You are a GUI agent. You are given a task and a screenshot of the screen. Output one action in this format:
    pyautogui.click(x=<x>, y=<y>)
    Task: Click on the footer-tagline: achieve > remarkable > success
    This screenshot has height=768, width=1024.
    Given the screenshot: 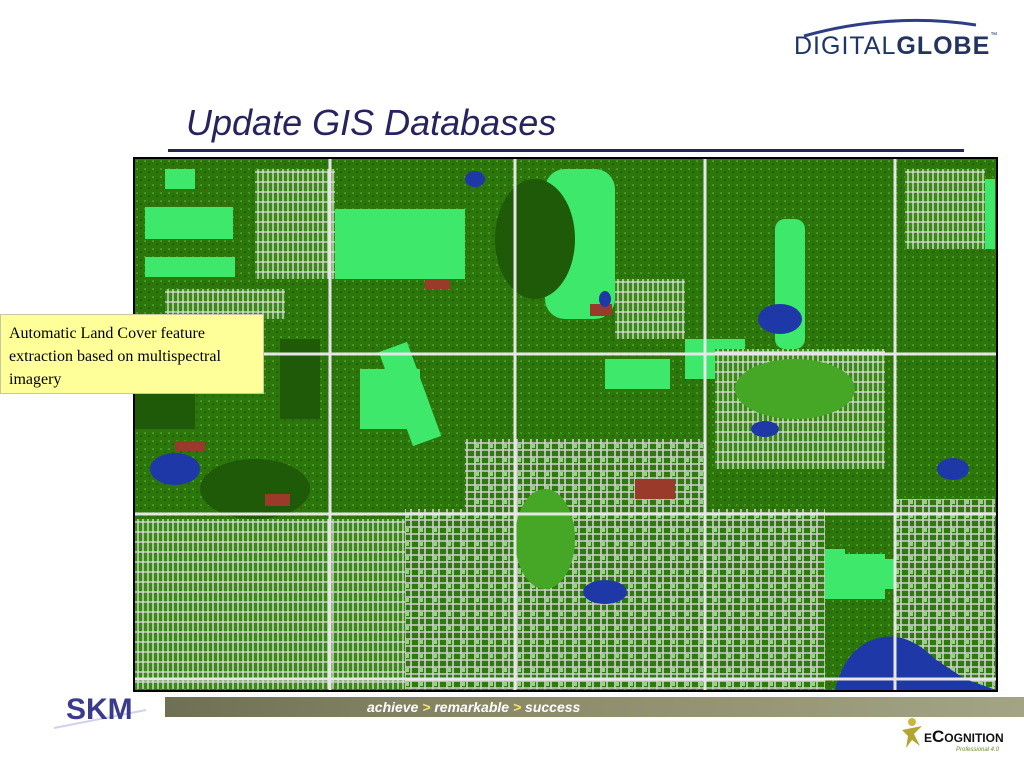 What is the action you would take?
    pyautogui.click(x=473, y=707)
    